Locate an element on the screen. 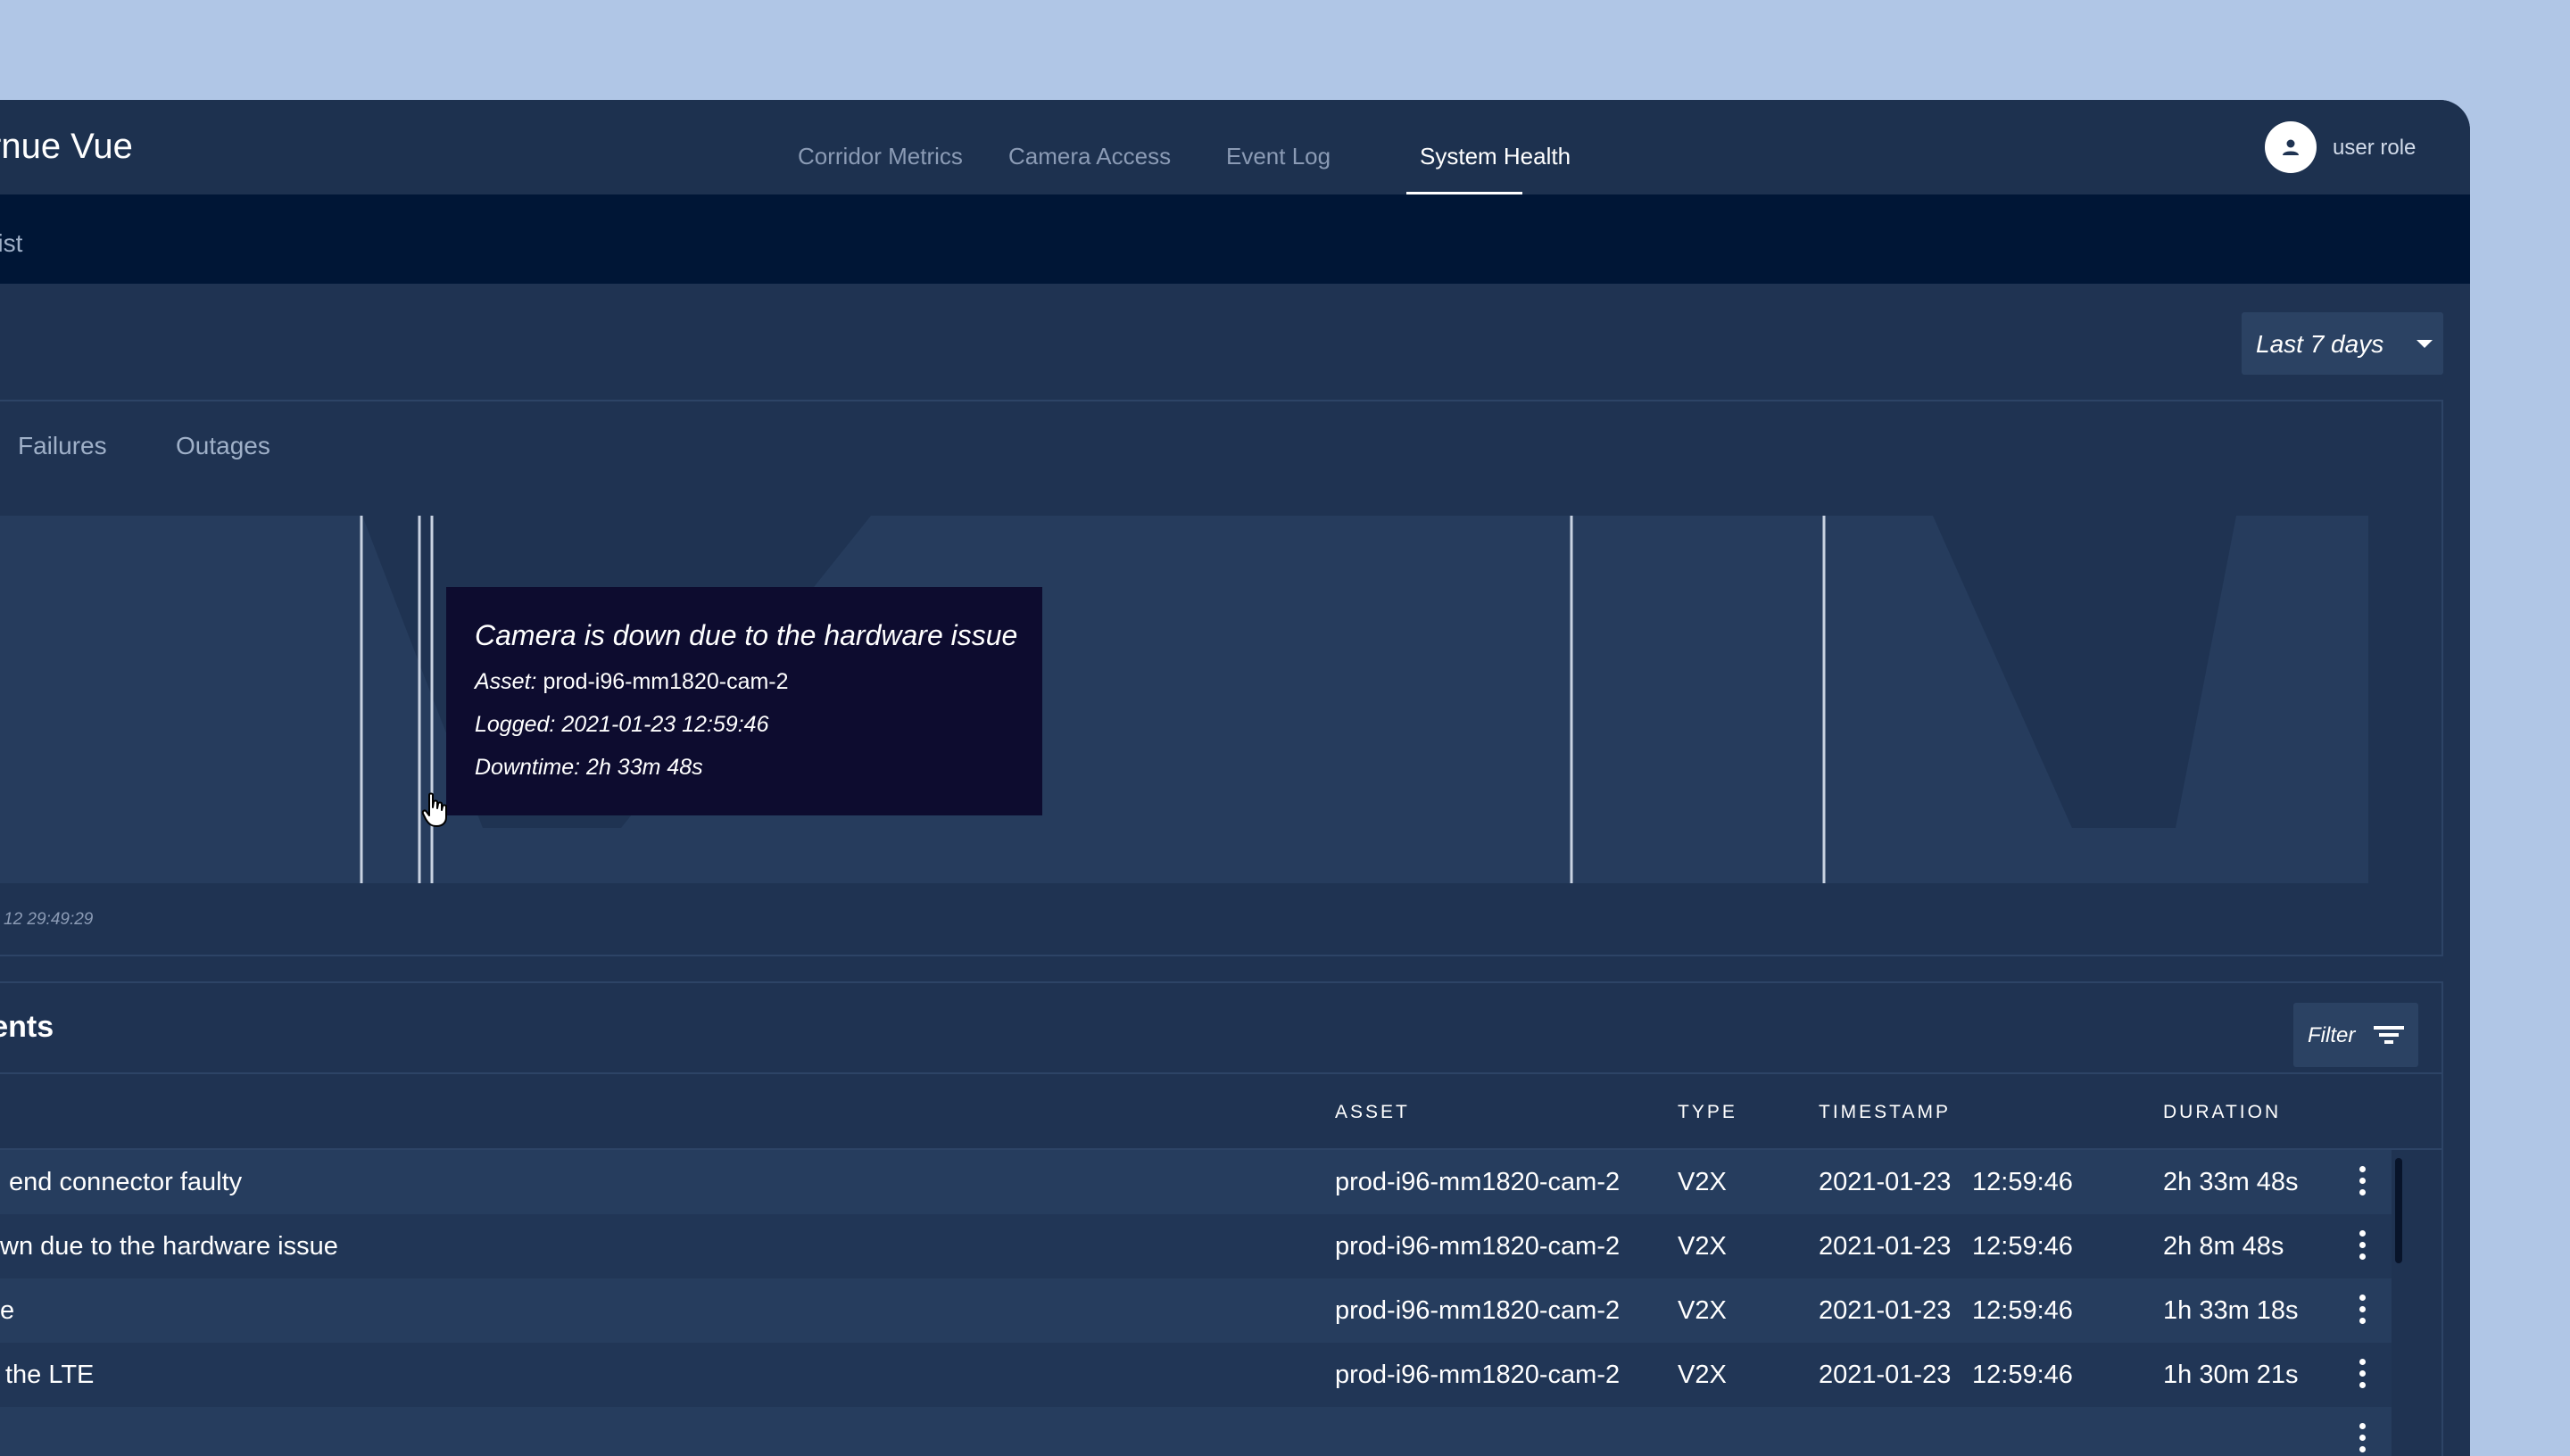 This screenshot has width=2570, height=1456. sub-header is located at coordinates (1235, 239).